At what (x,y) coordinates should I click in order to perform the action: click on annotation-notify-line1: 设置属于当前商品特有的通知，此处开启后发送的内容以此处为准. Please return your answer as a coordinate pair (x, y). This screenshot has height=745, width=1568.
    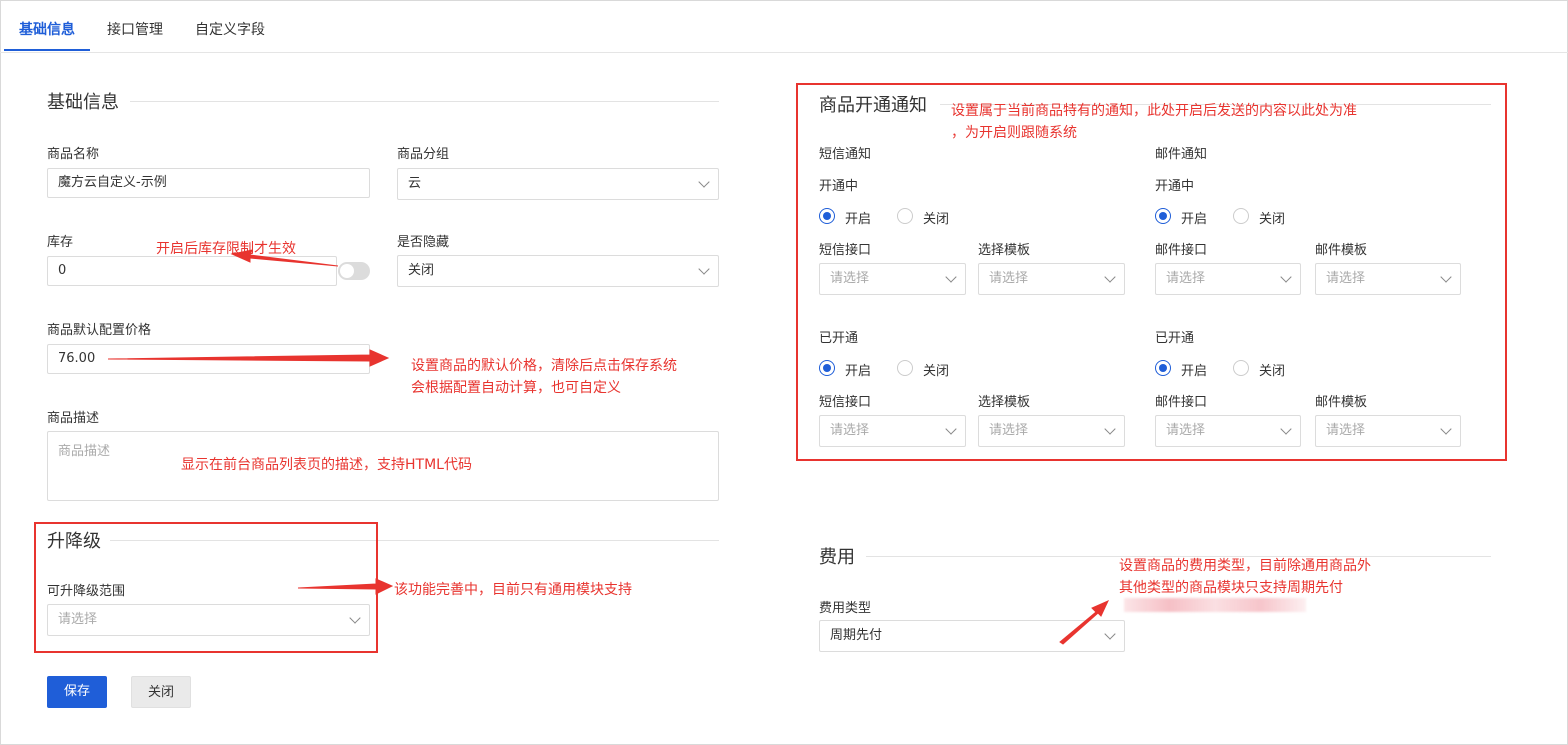
    Looking at the image, I should click on (1154, 111).